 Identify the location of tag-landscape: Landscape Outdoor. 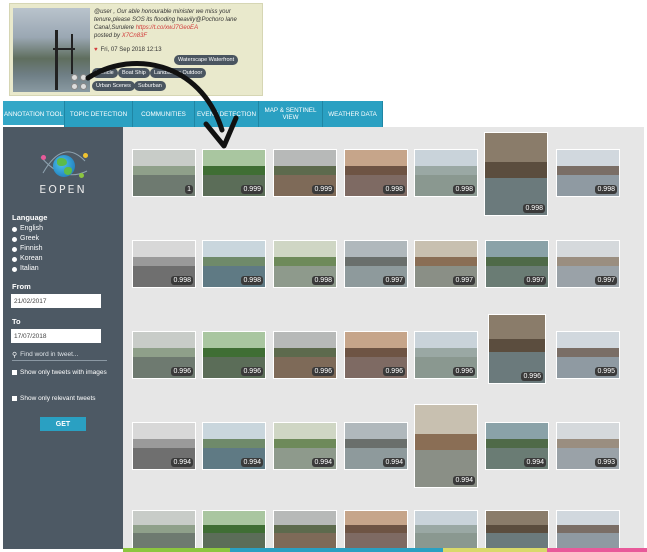
(178, 73).